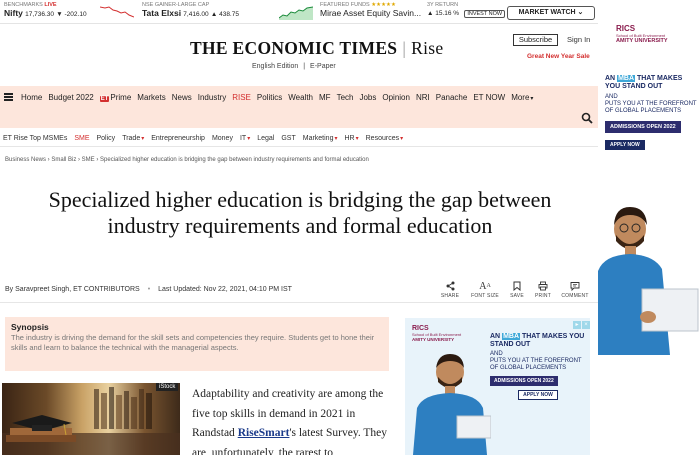  Describe the element at coordinates (299, 302) in the screenshot. I see `divider` at that location.